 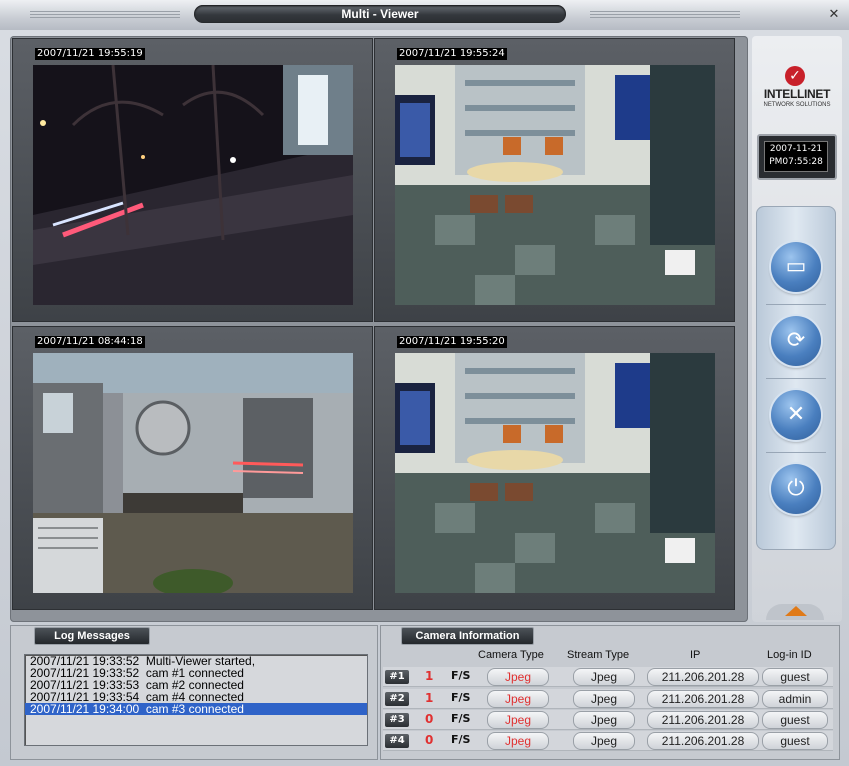 I want to click on camera-number: #2, so click(x=397, y=699).